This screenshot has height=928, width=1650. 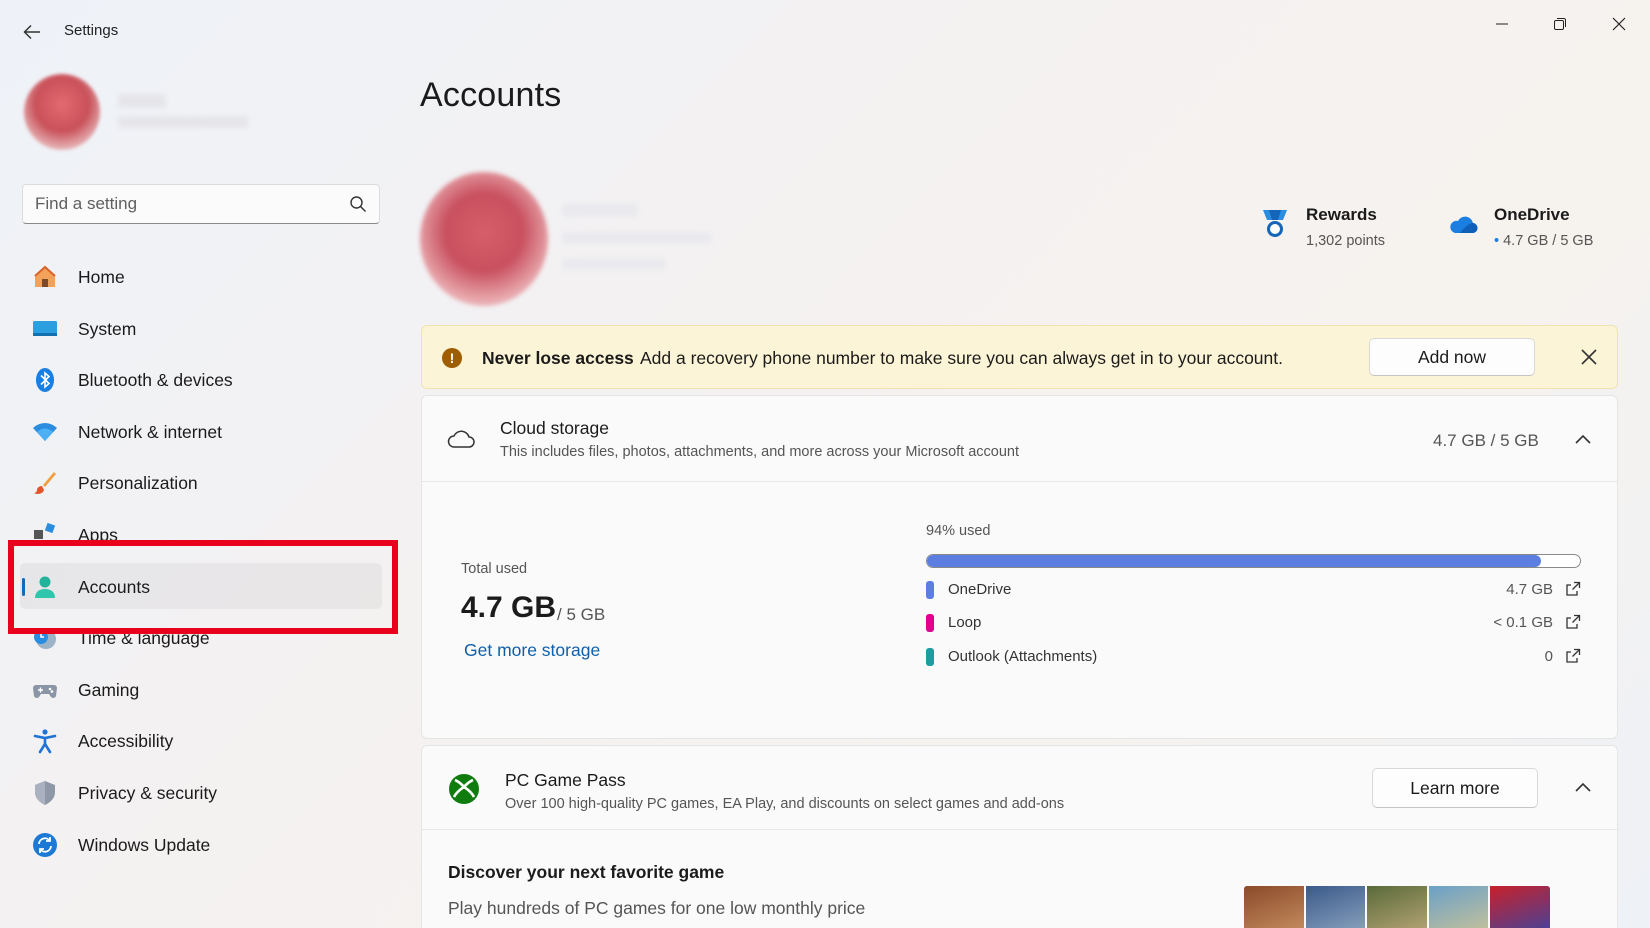 I want to click on storage-progress-bar, so click(x=1253, y=561).